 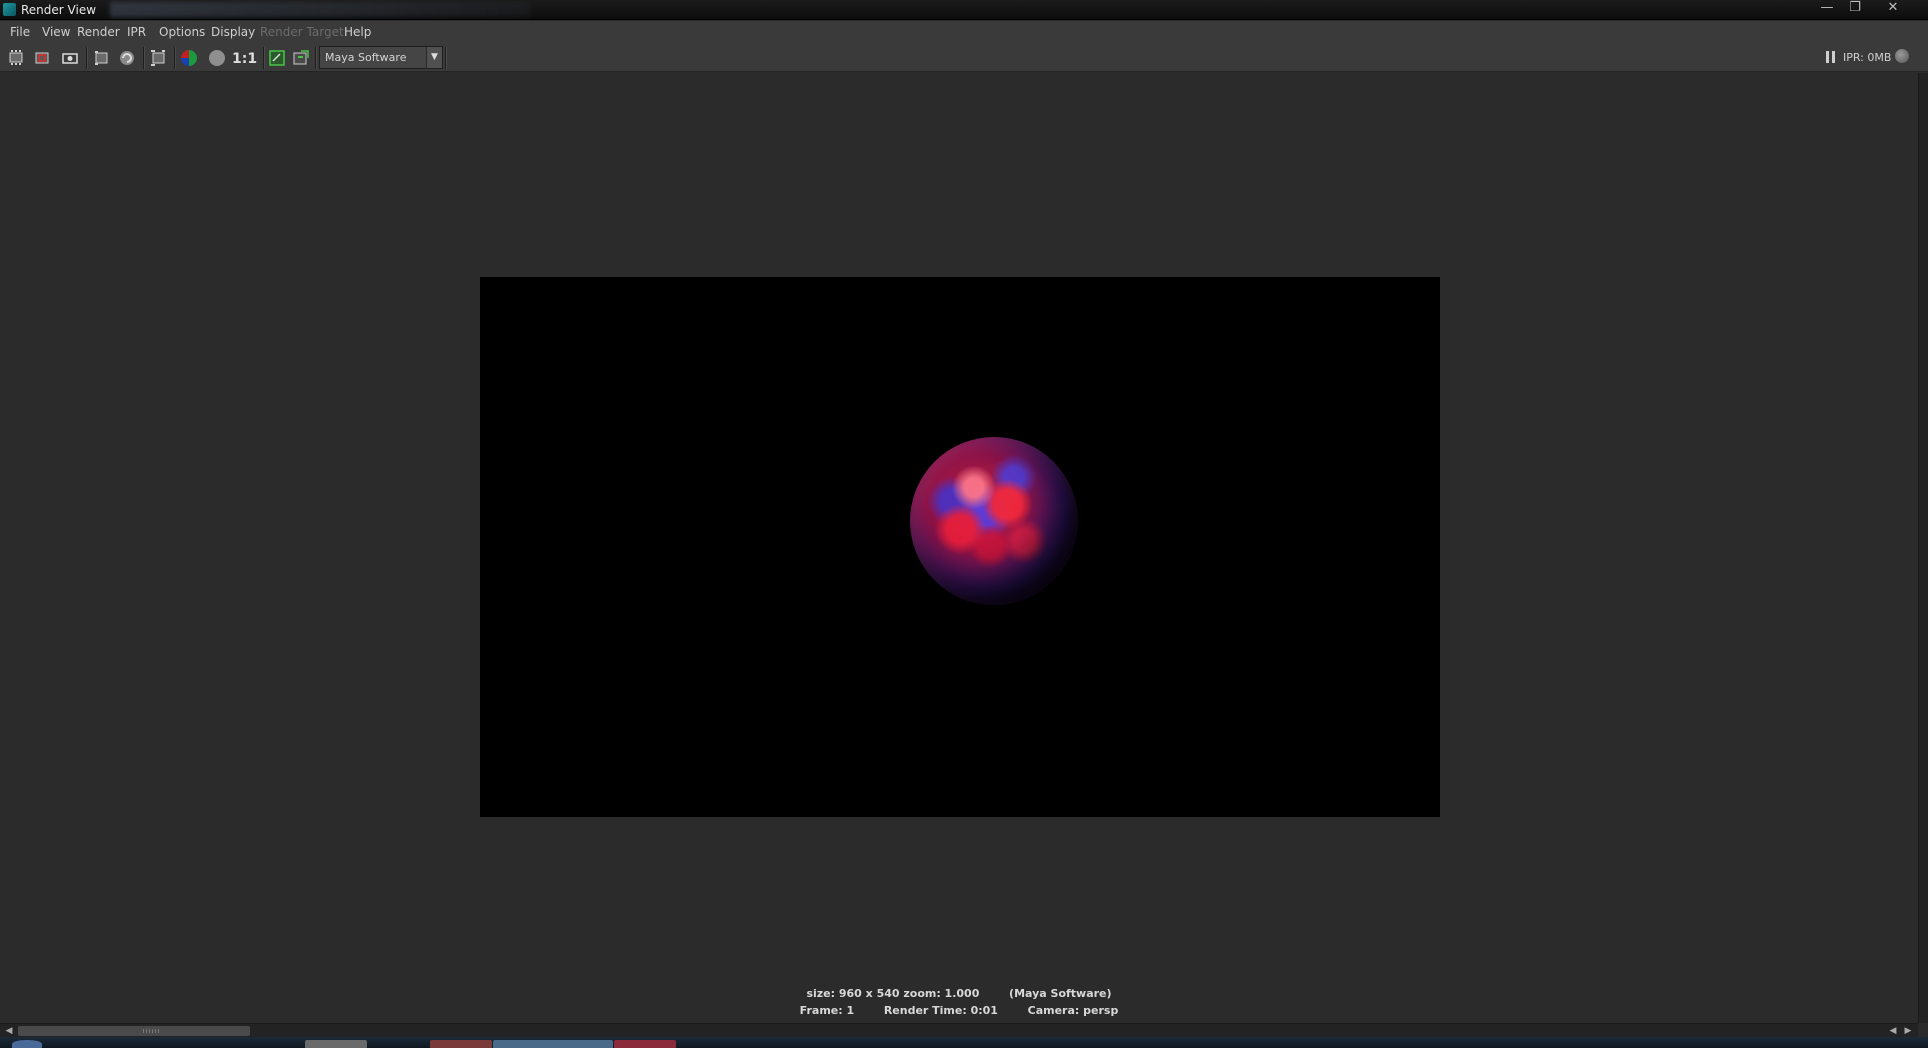 What do you see at coordinates (189, 58) in the screenshot?
I see `rgb-channels-icon` at bounding box center [189, 58].